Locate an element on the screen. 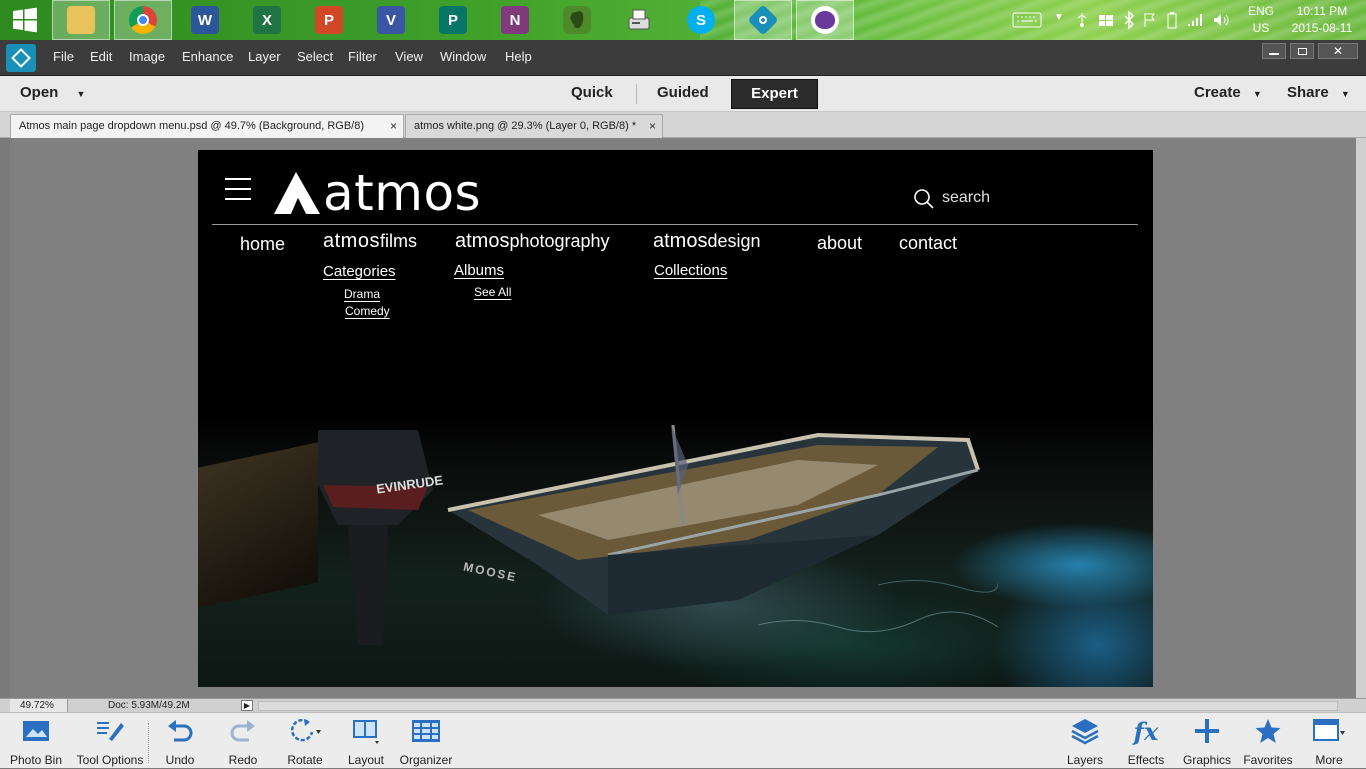 The height and width of the screenshot is (769, 1366). rotate-button: Rotate is located at coordinates (305, 741).